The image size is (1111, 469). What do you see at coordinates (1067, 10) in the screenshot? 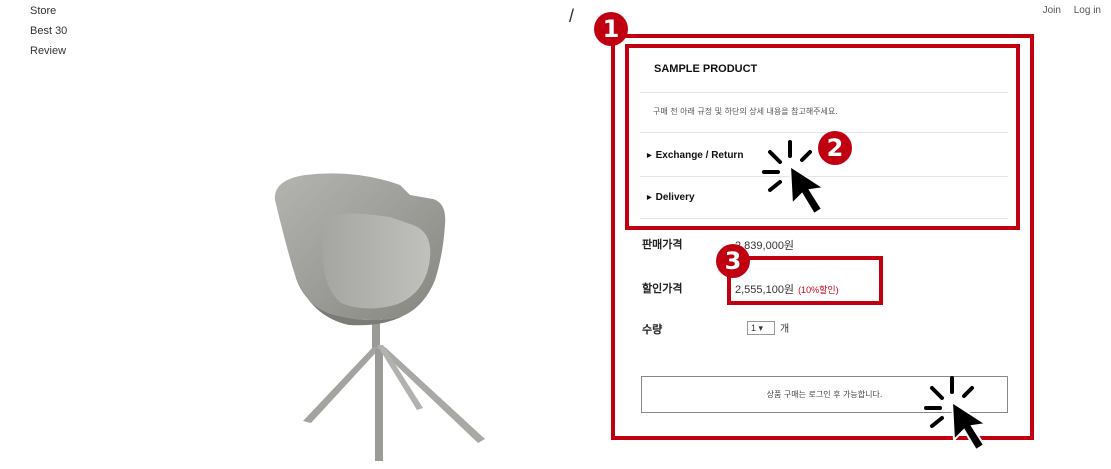
I see `account-links: Join Log in` at bounding box center [1067, 10].